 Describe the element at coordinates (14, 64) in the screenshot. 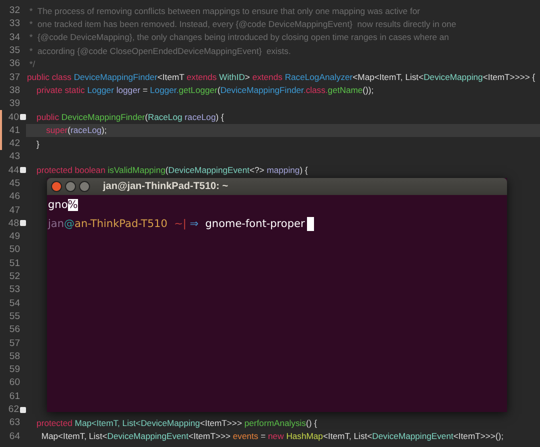

I see `line-number: 36` at that location.